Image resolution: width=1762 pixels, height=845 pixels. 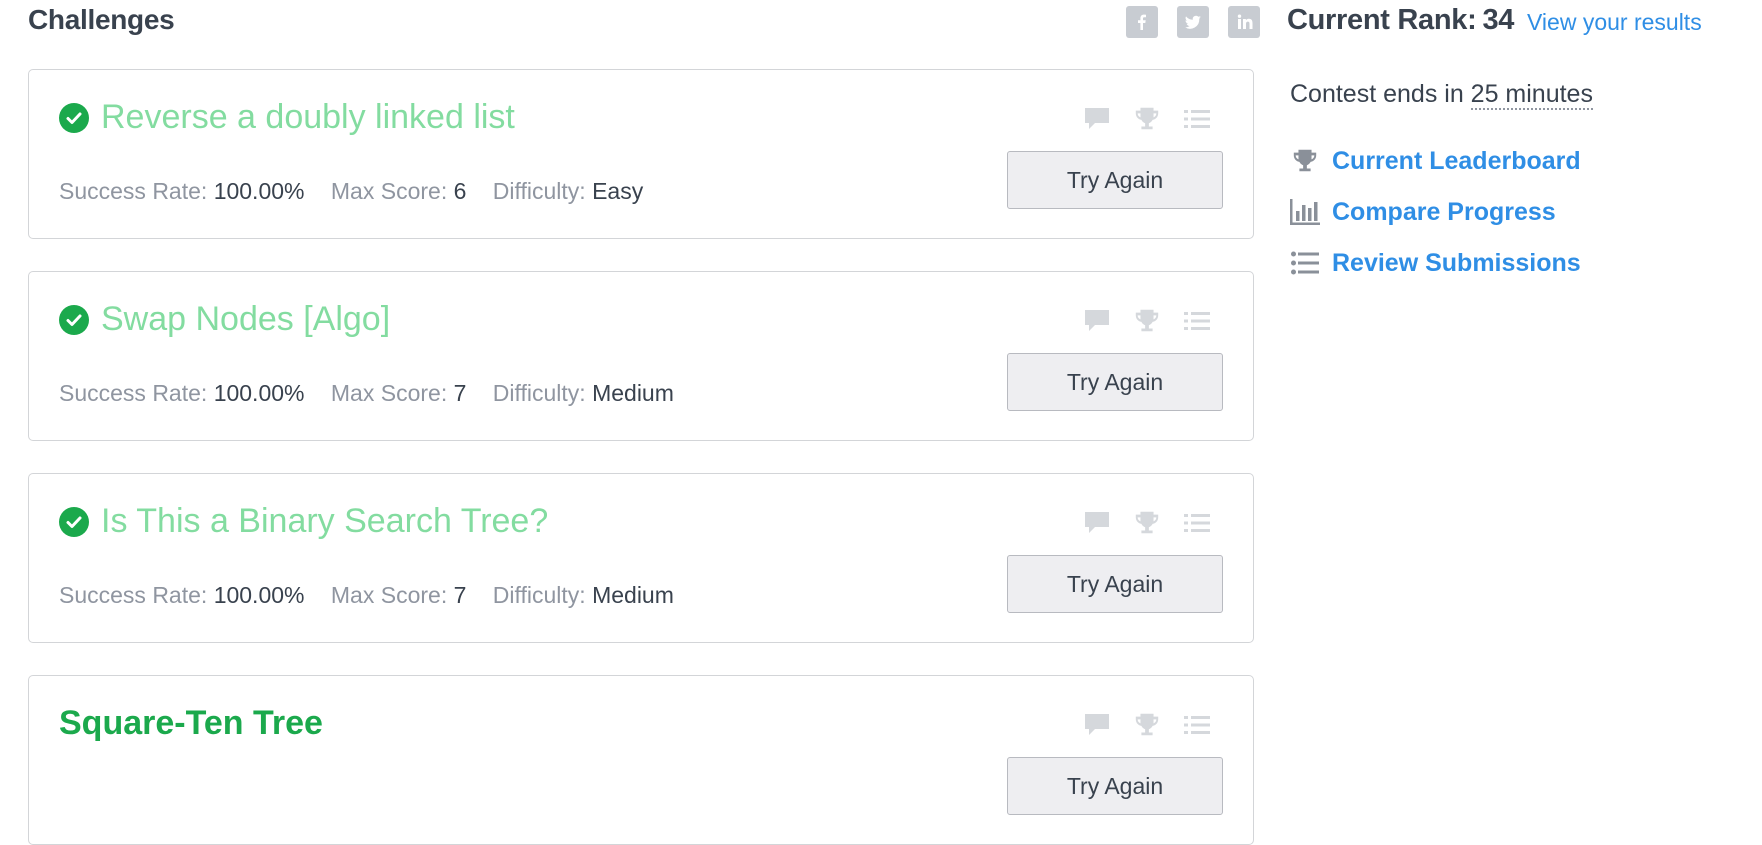 I want to click on challenge-title-link: Is This a Binary Search Tree?, so click(x=303, y=521).